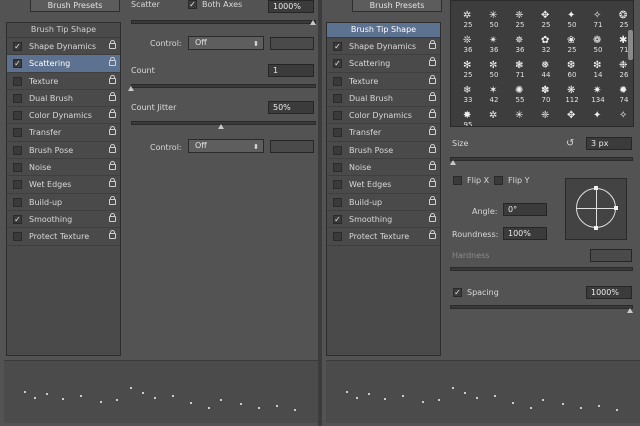 The width and height of the screenshot is (640, 426). What do you see at coordinates (520, 95) in the screenshot?
I see `brush-tip-preset: ✺ 55` at bounding box center [520, 95].